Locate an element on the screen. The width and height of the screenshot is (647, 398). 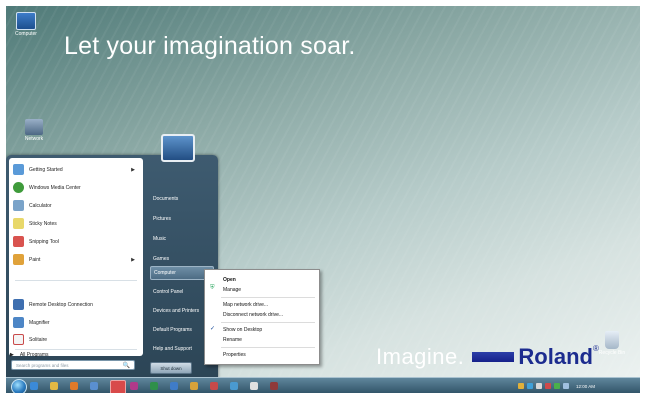
shut-down-button: Shut down is located at coordinates (171, 368).